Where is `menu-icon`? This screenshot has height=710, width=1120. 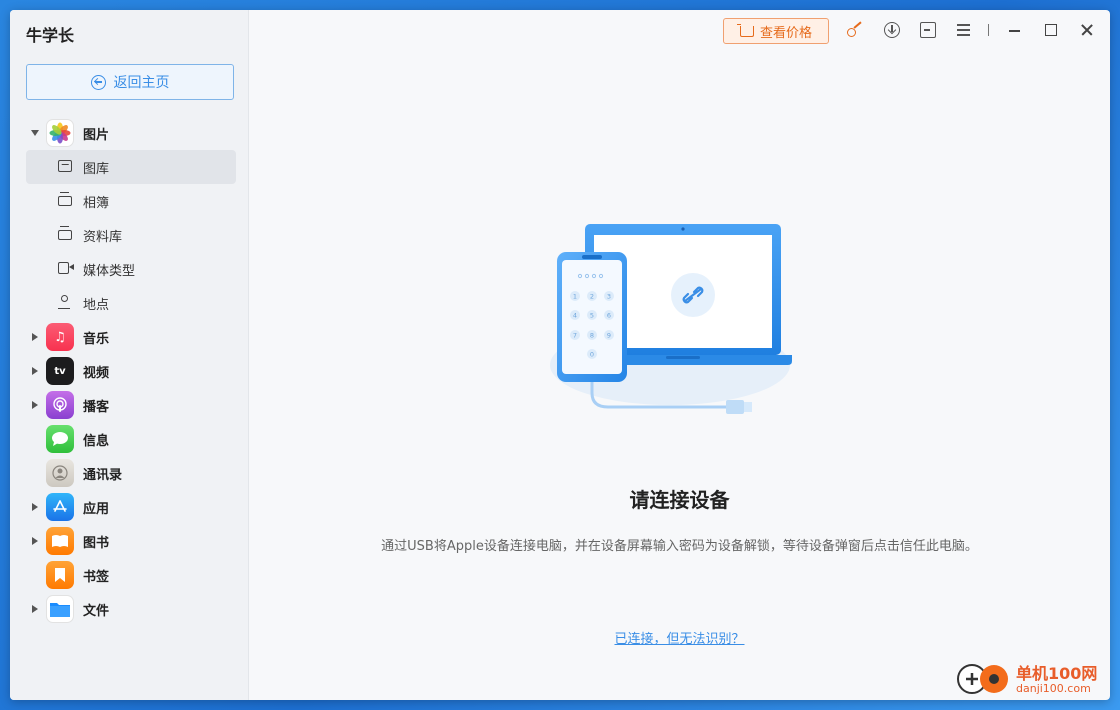 menu-icon is located at coordinates (964, 30).